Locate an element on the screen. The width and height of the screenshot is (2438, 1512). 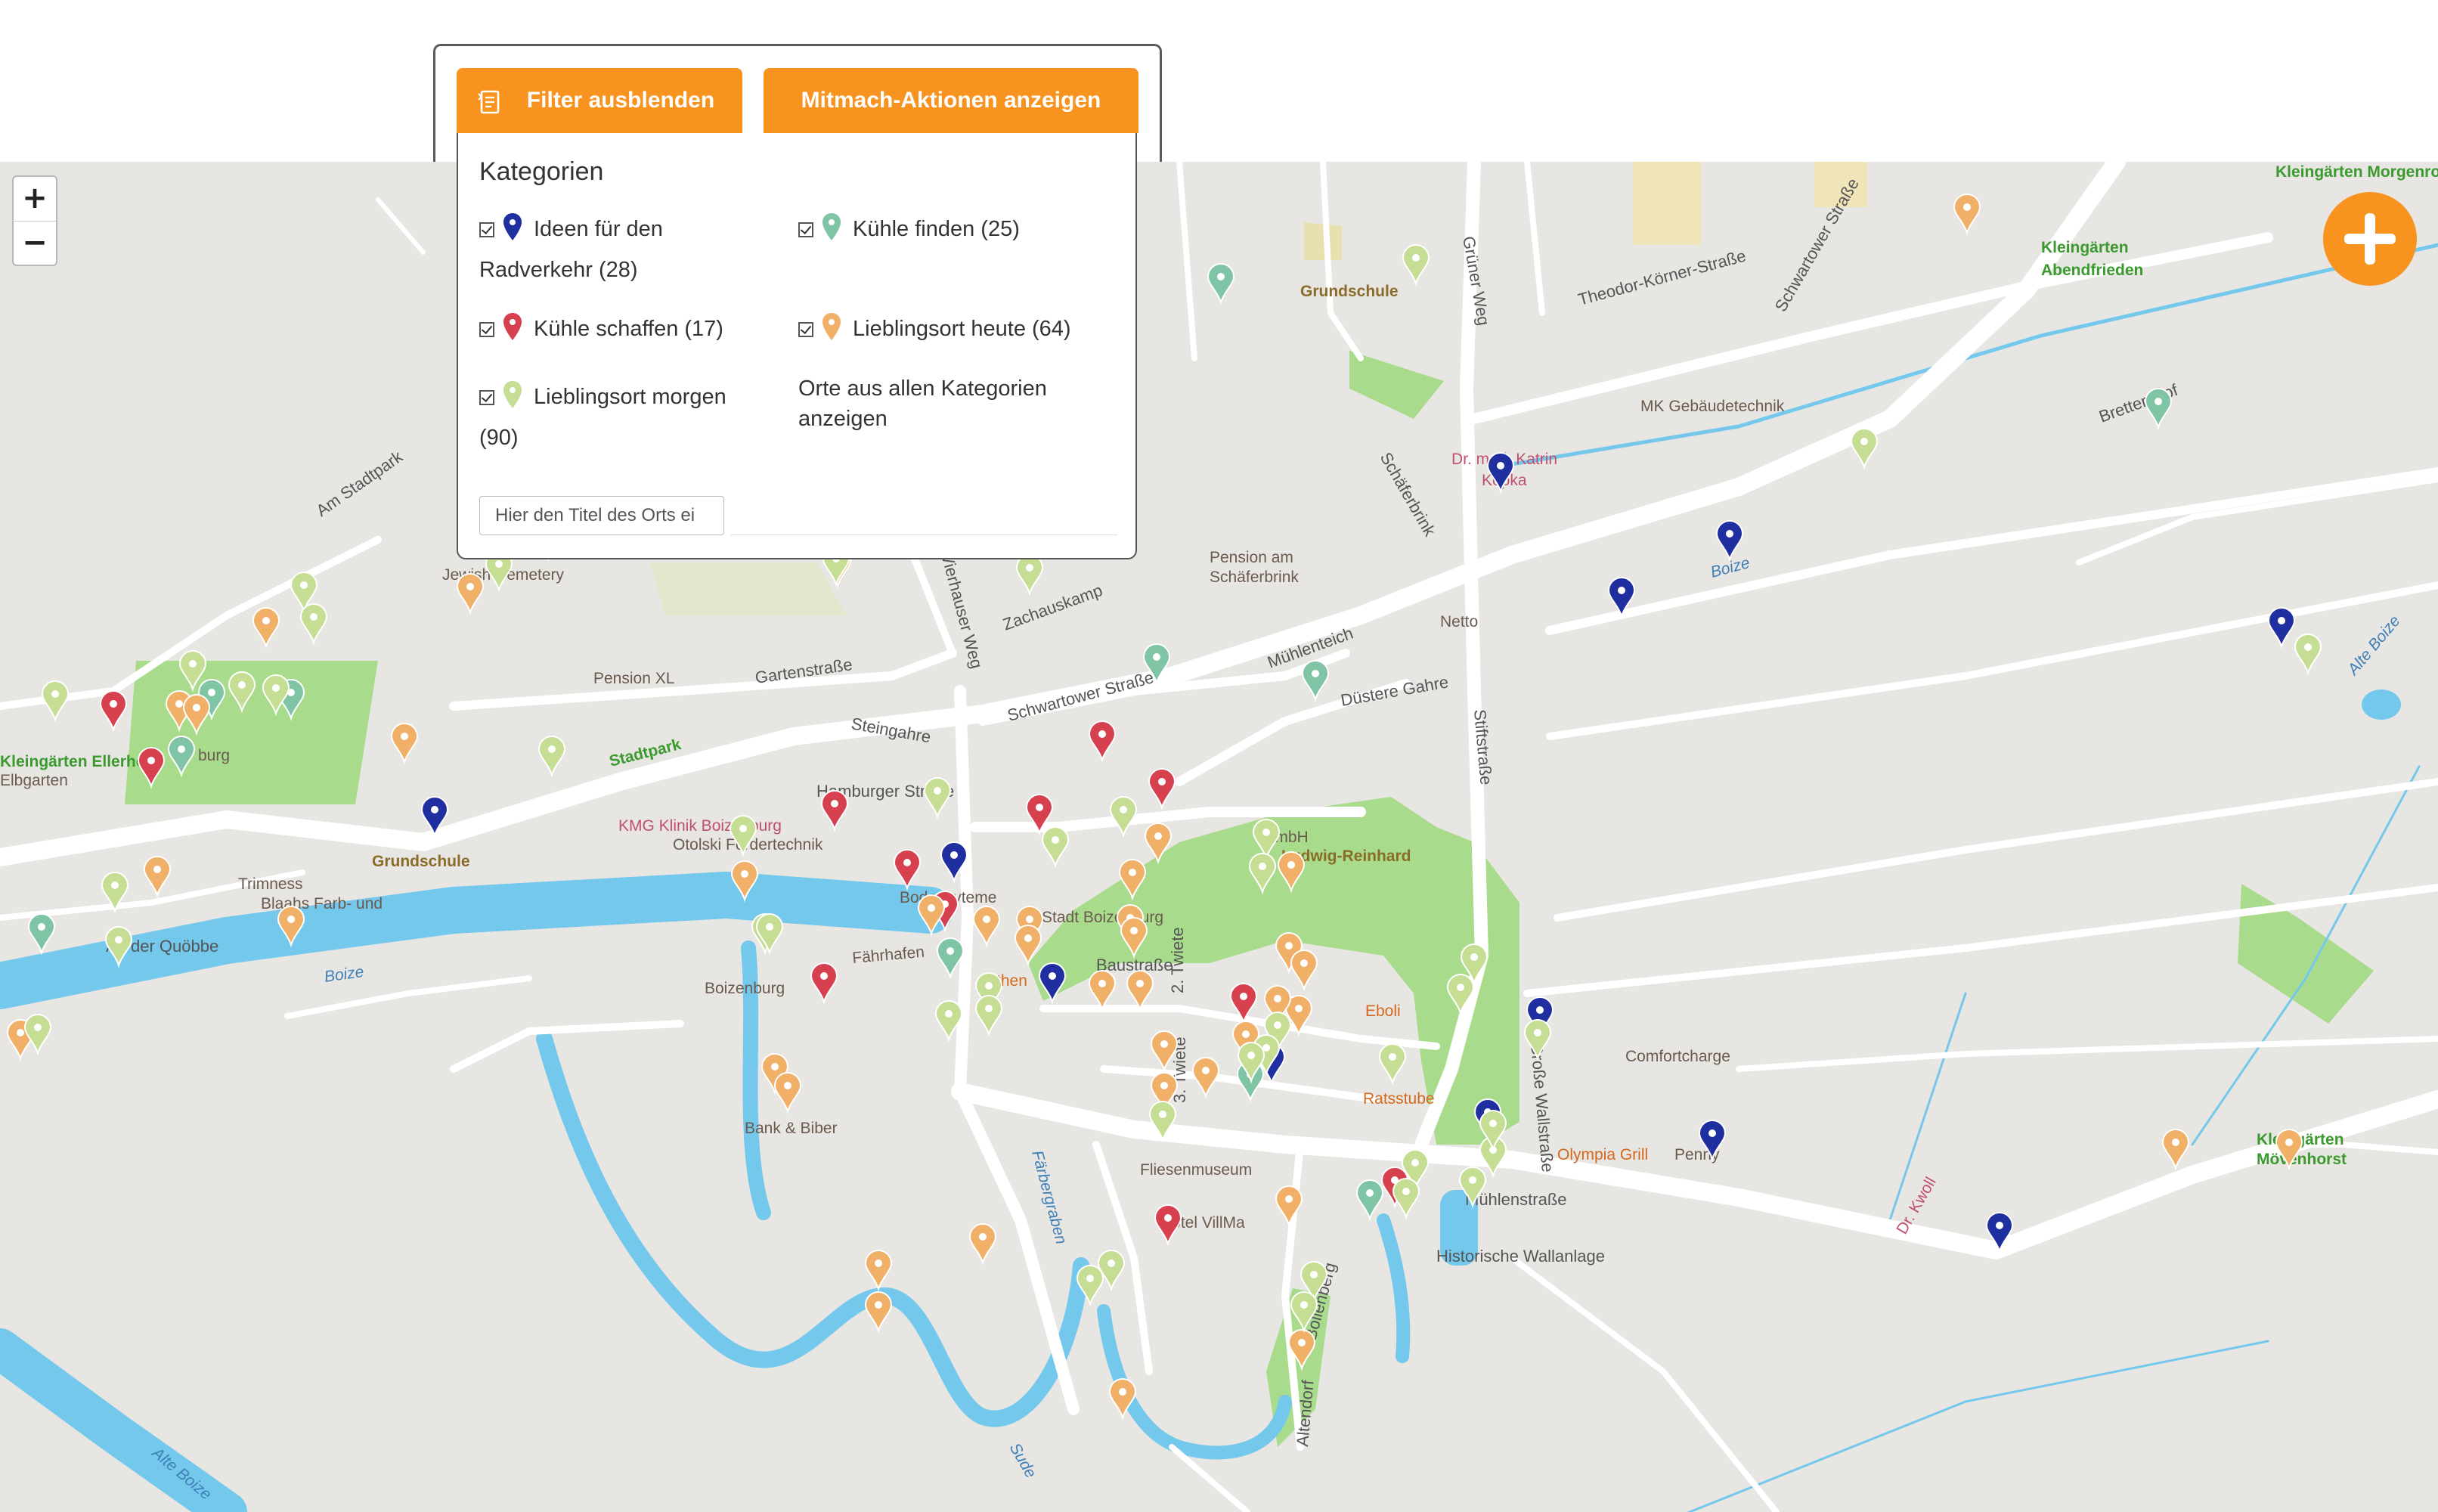
map-label: KMG Klinik Boizenburg is located at coordinates (700, 826).